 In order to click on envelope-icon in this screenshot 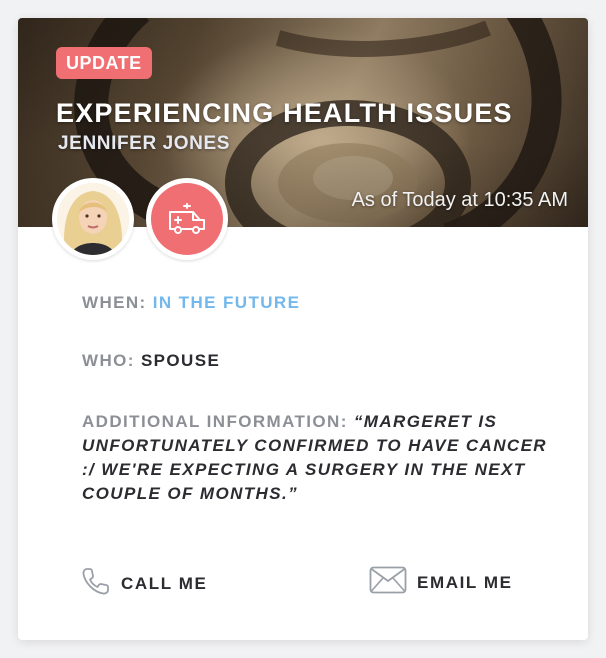, I will do `click(388, 582)`.